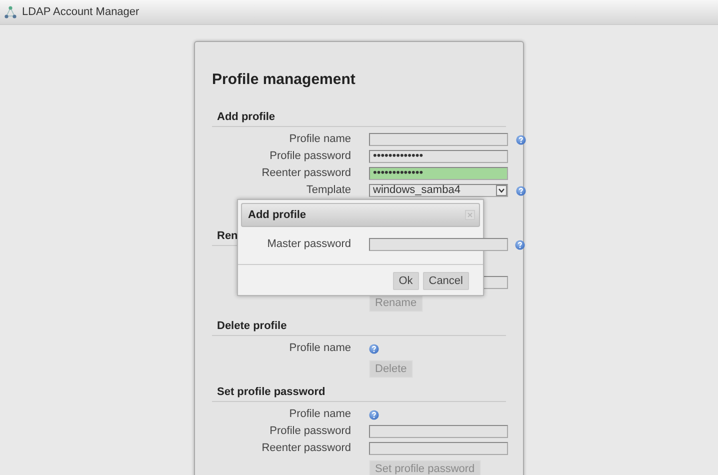 This screenshot has width=718, height=475. What do you see at coordinates (438, 244) in the screenshot?
I see `master-password-field` at bounding box center [438, 244].